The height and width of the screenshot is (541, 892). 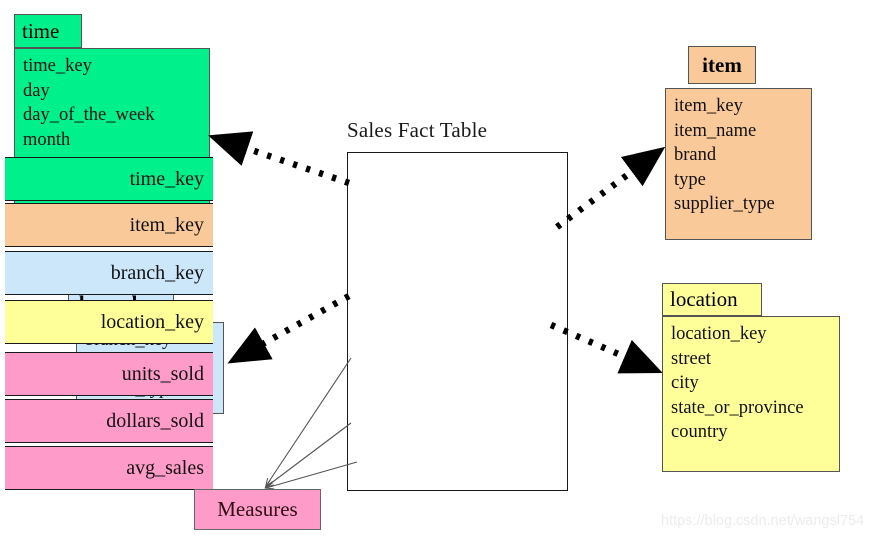 I want to click on field-row: item_key, so click(x=708, y=106).